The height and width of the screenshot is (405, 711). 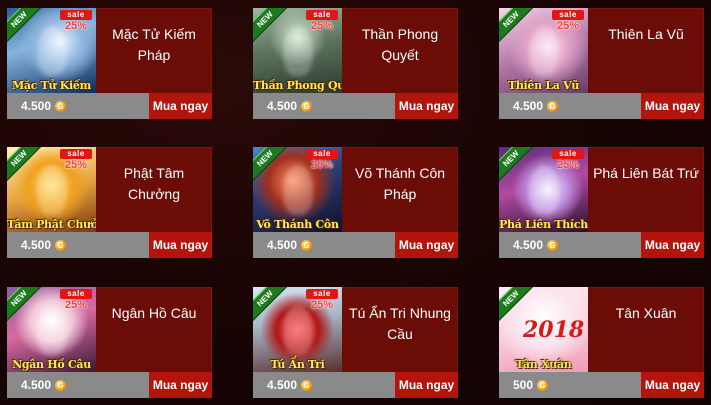 I want to click on product-title: Phá Liên Bát Trứ, so click(x=646, y=173).